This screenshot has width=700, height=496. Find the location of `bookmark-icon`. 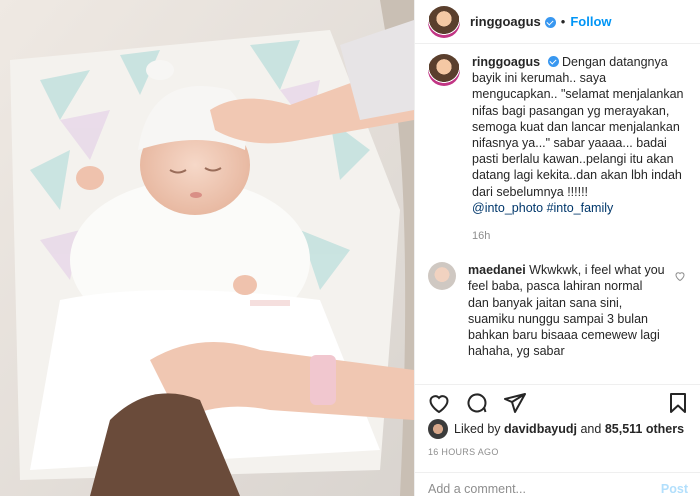

bookmark-icon is located at coordinates (678, 403).